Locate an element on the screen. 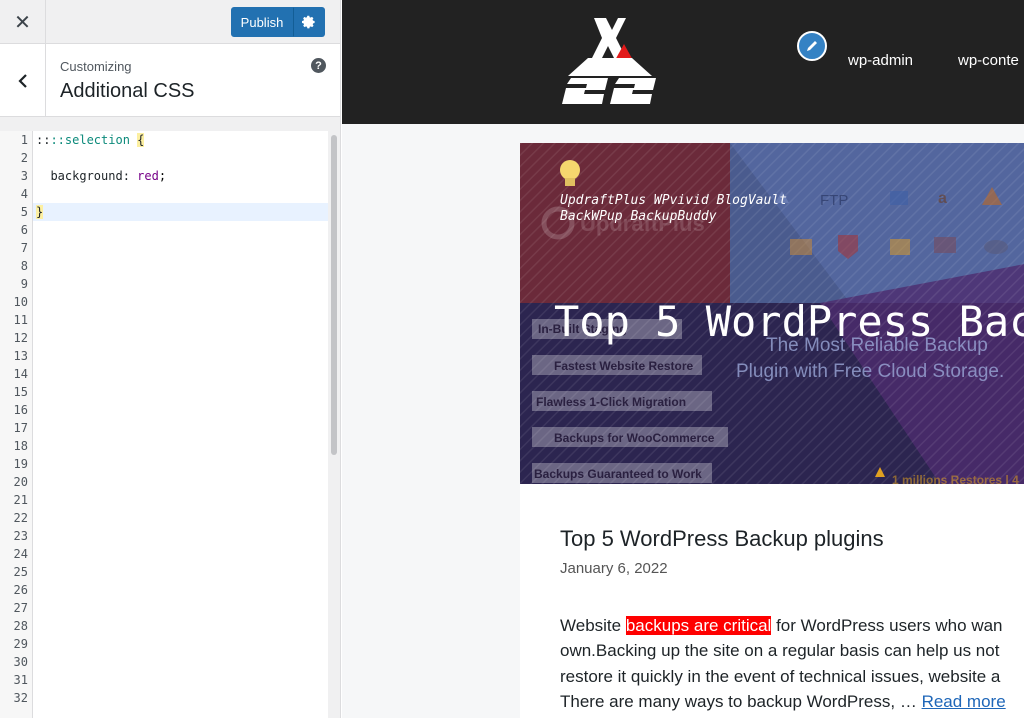 This screenshot has width=1024, height=718. tagline-line-2: Plugin with Free Cloud Storage. is located at coordinates (870, 371).